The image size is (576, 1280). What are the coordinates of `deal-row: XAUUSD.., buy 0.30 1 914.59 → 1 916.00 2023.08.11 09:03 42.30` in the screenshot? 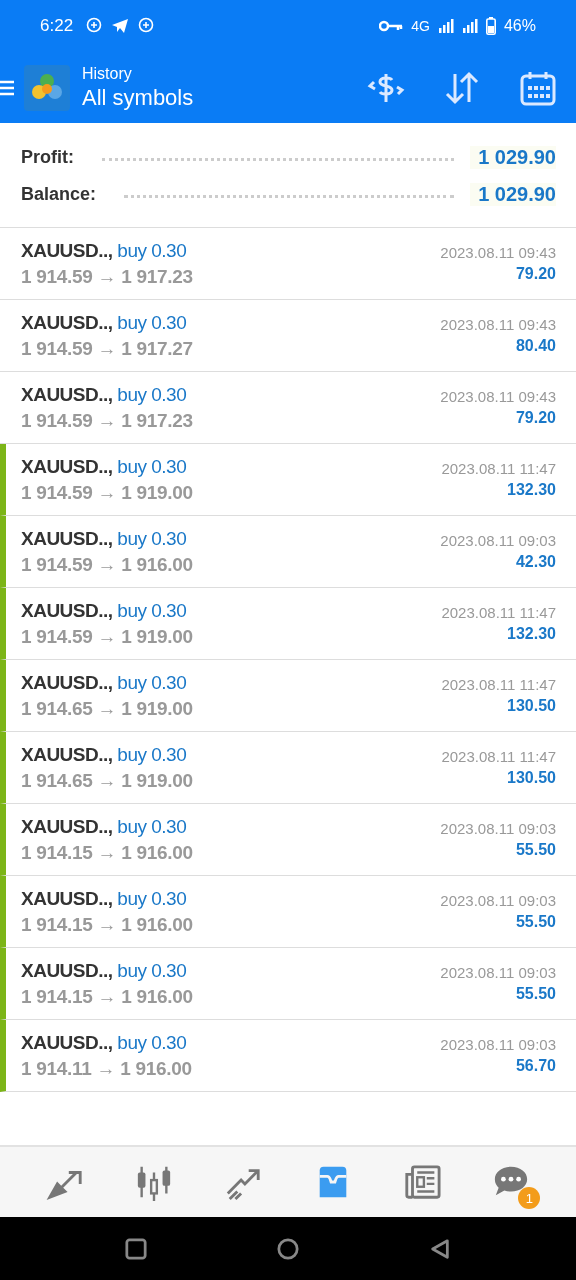 It's located at (288, 552).